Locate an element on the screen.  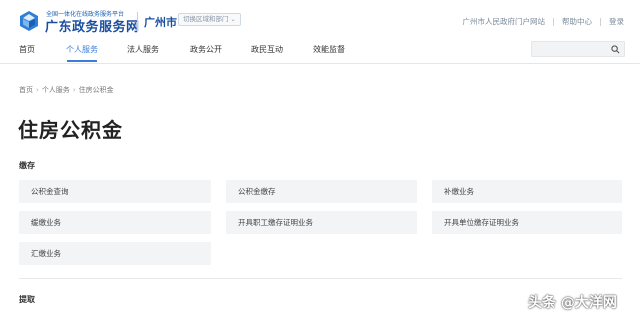
dept-switch-button: 切换区域和部门 ⌄ is located at coordinates (209, 19).